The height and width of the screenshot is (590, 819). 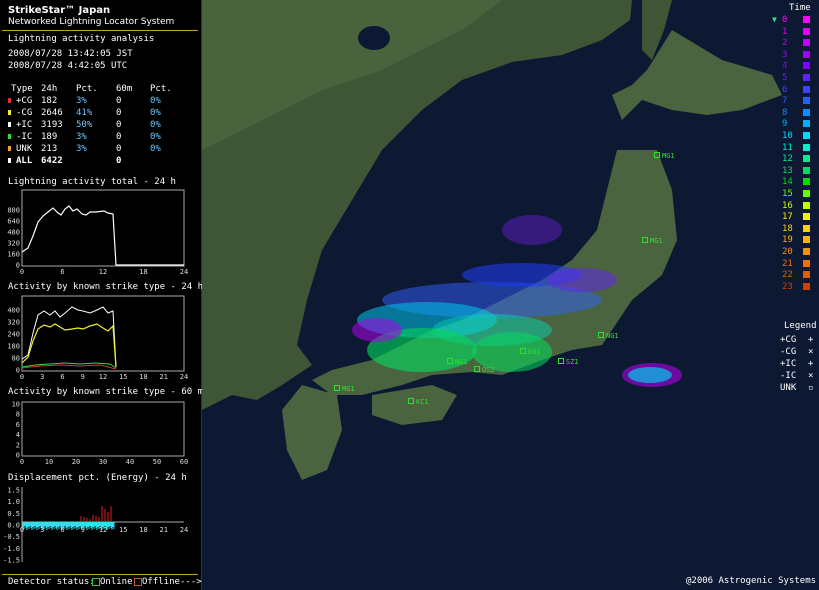 I want to click on time-legend-label: 7, so click(x=785, y=101).